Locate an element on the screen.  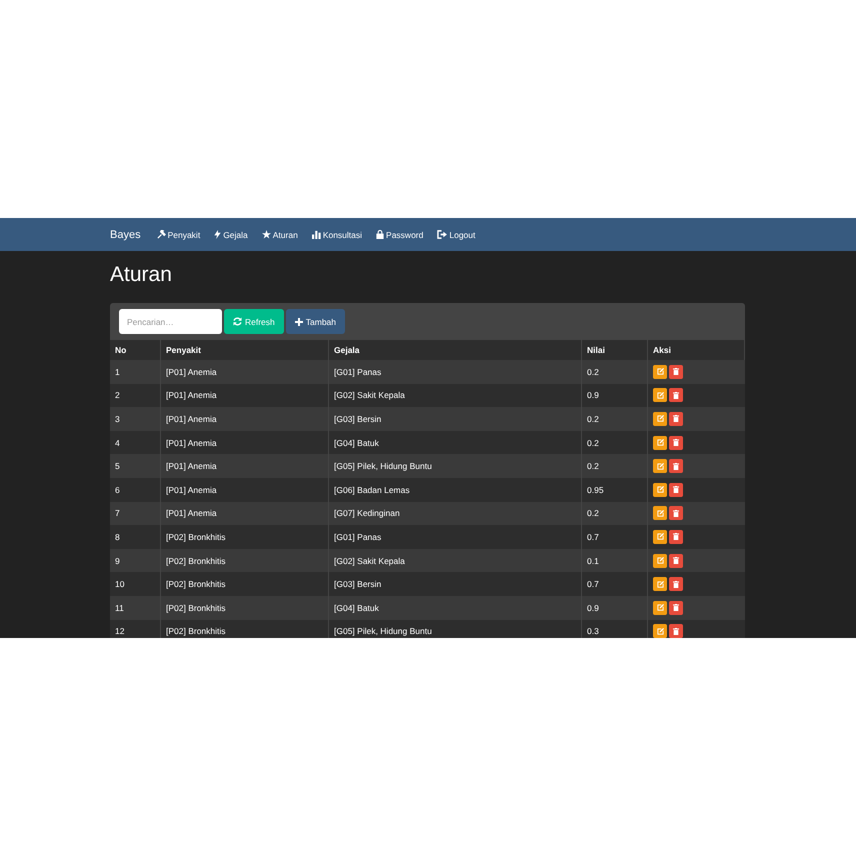
nav-link: Logout is located at coordinates (456, 235).